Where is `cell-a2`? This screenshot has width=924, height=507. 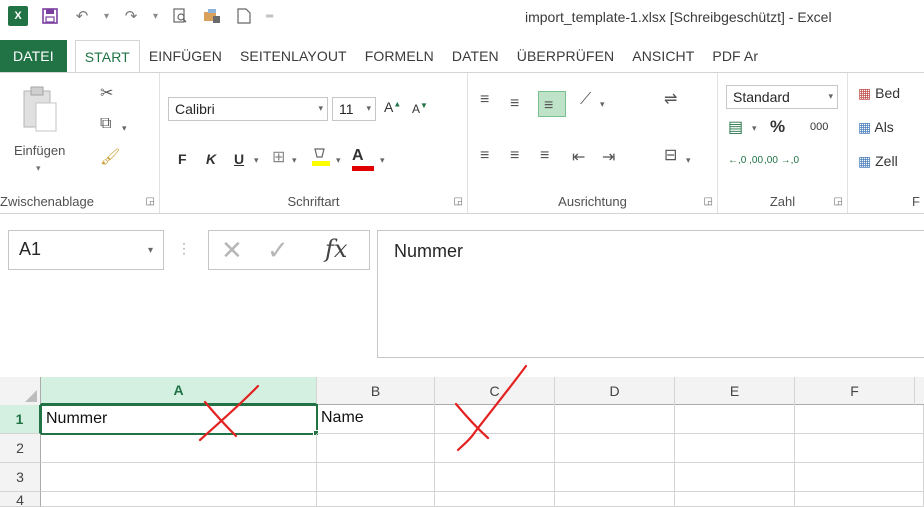 cell-a2 is located at coordinates (179, 448).